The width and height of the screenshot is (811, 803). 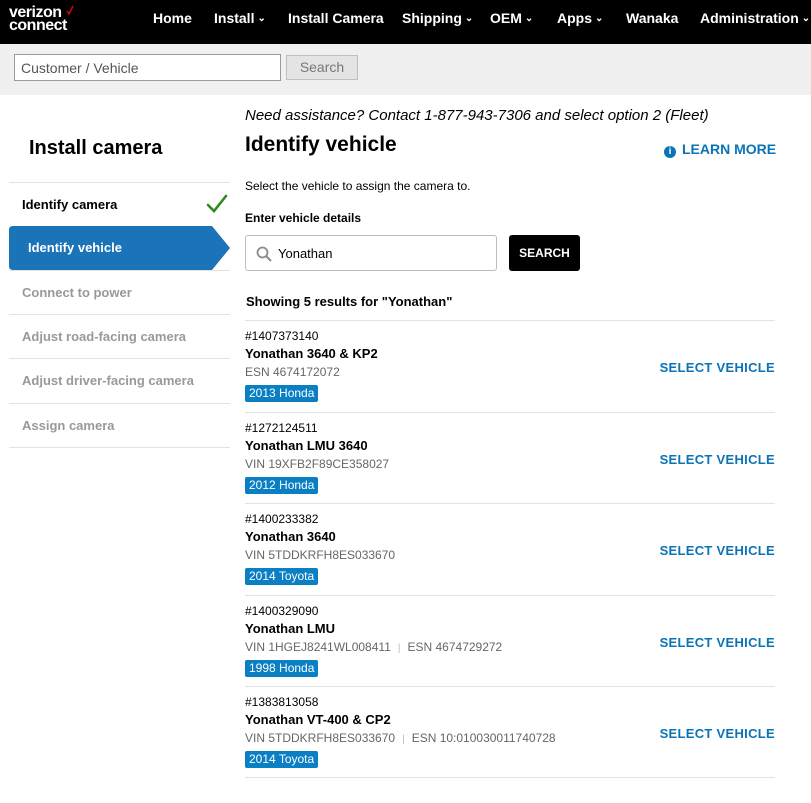 I want to click on info-icon: i, so click(x=670, y=152).